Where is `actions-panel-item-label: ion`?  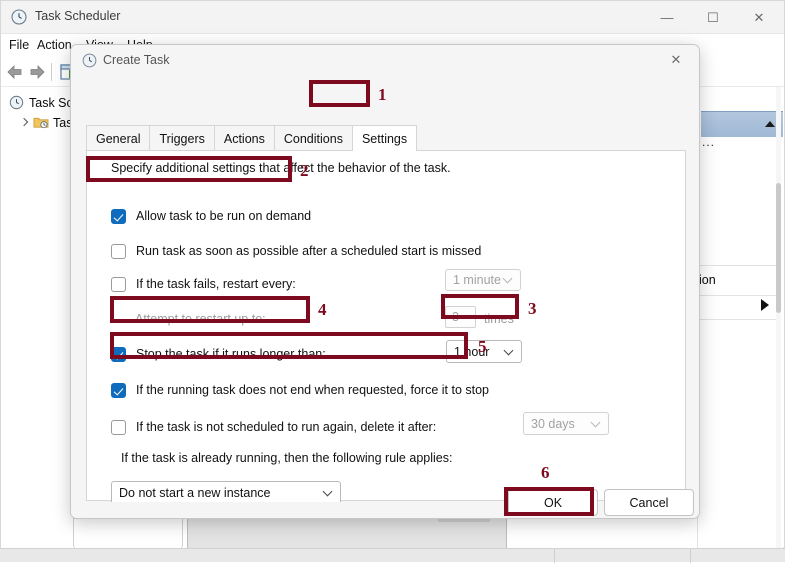 actions-panel-item-label: ion is located at coordinates (707, 280).